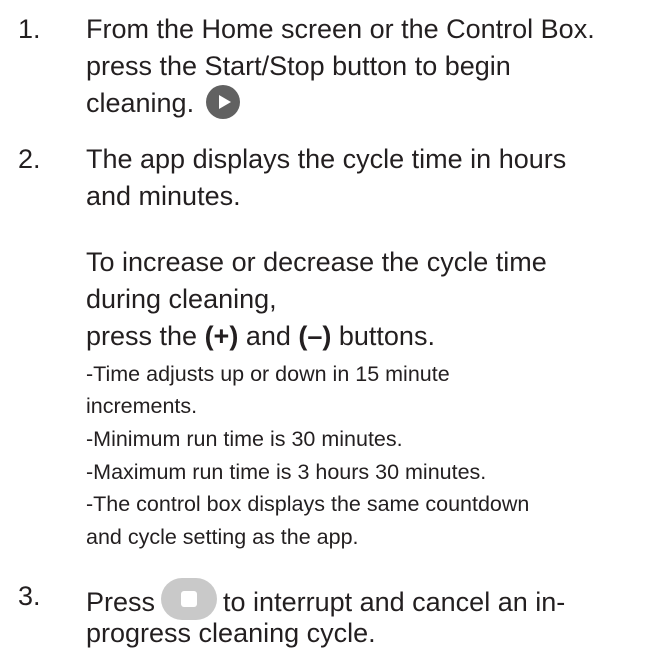 The image size is (651, 662). What do you see at coordinates (140, 103) in the screenshot?
I see `step-1-line-3-text: cleaning.` at bounding box center [140, 103].